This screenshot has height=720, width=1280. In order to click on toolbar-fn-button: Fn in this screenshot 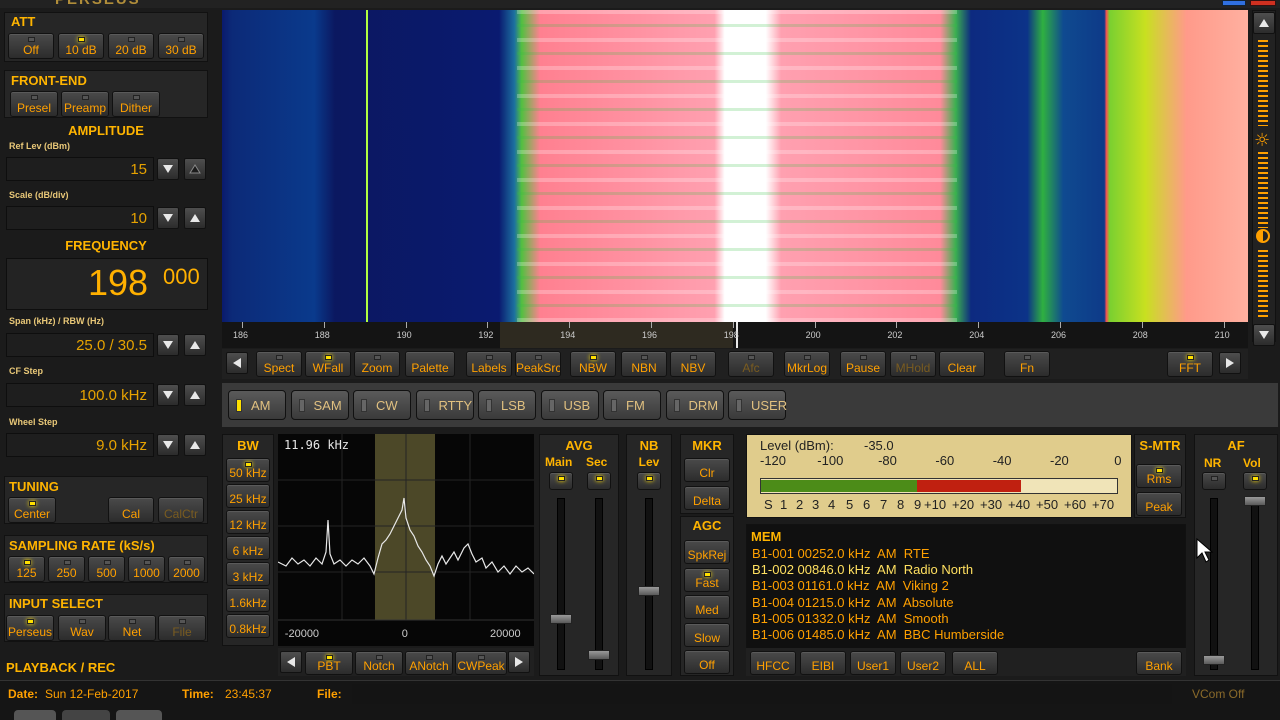, I will do `click(1027, 364)`.